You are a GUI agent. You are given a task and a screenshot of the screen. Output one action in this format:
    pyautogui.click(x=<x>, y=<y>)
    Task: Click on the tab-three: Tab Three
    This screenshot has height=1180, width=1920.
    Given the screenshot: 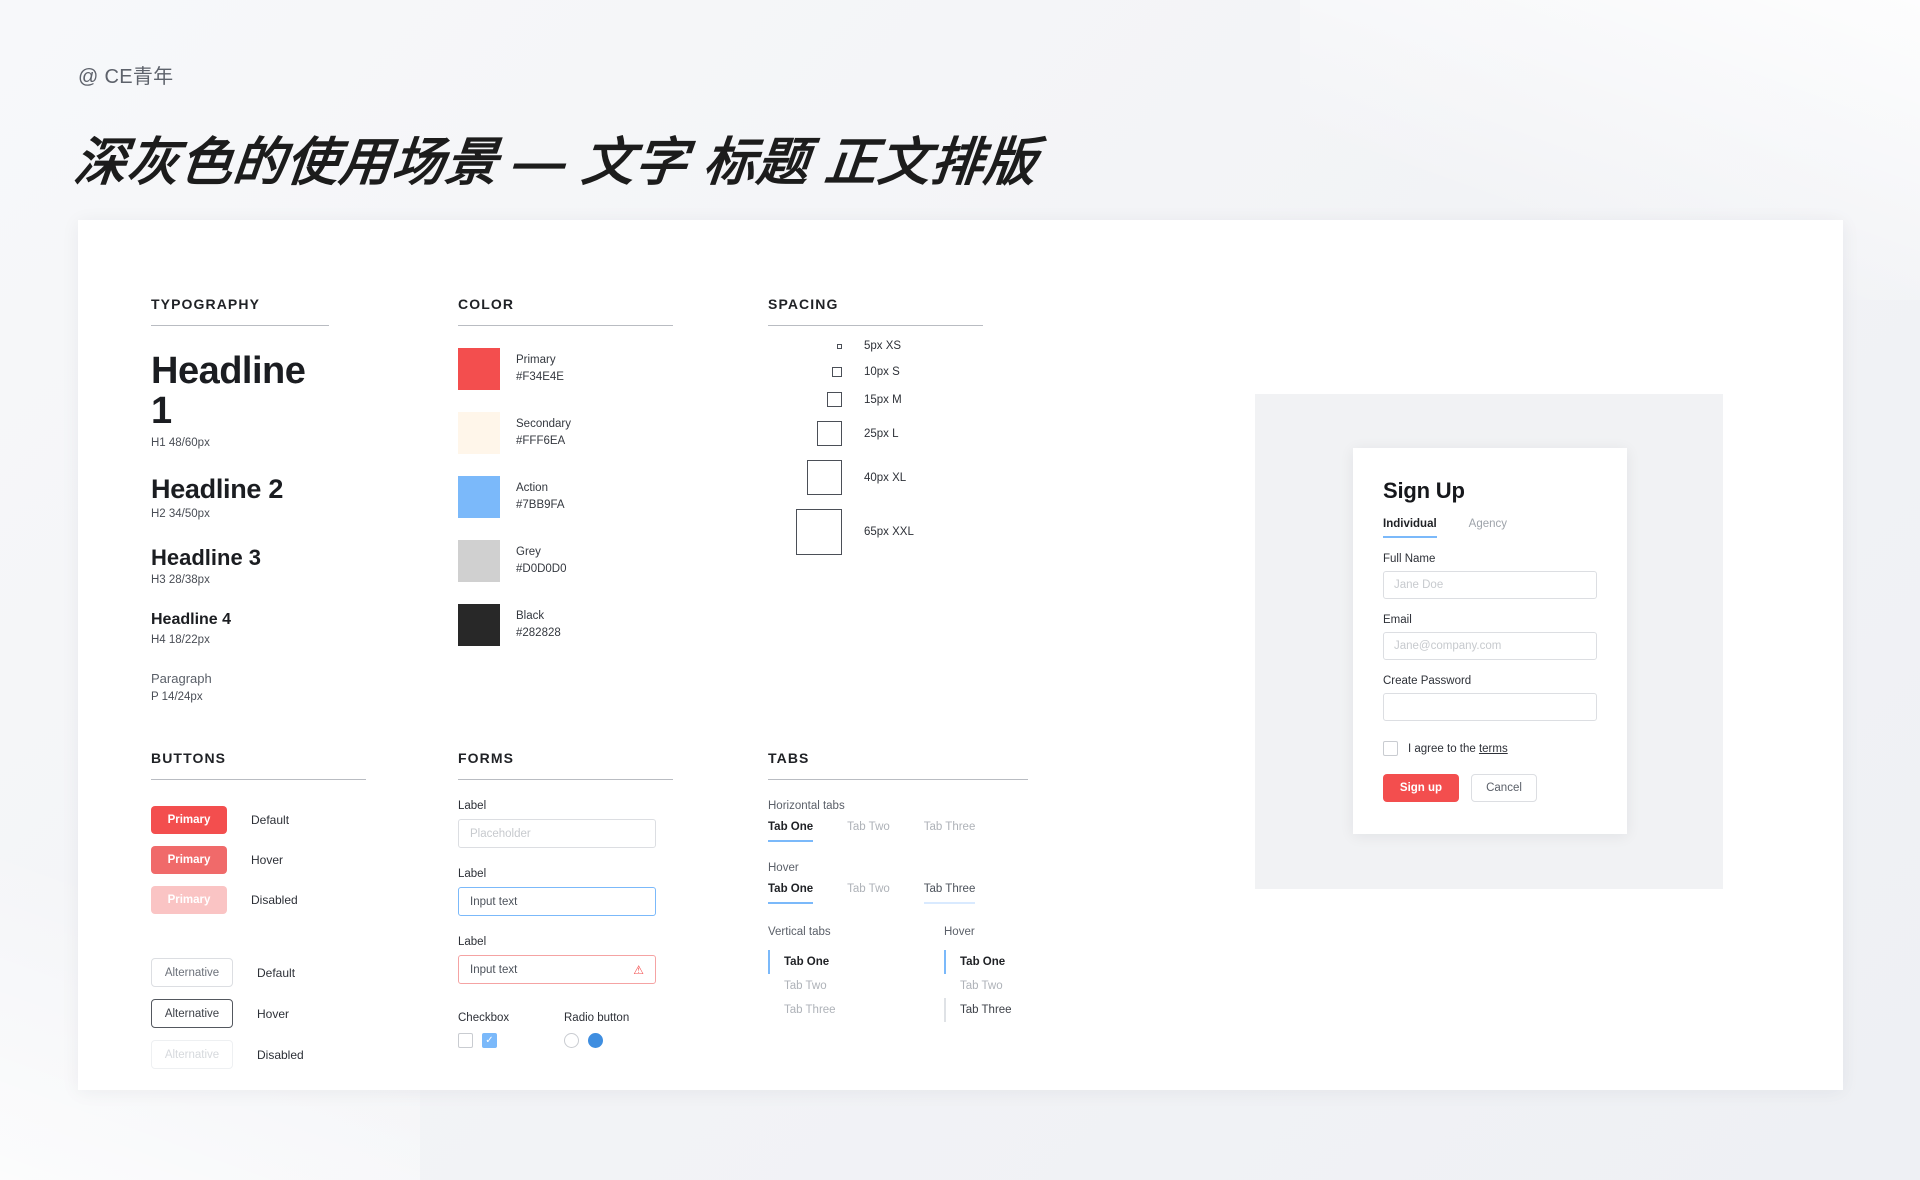 What is the action you would take?
    pyautogui.click(x=950, y=831)
    